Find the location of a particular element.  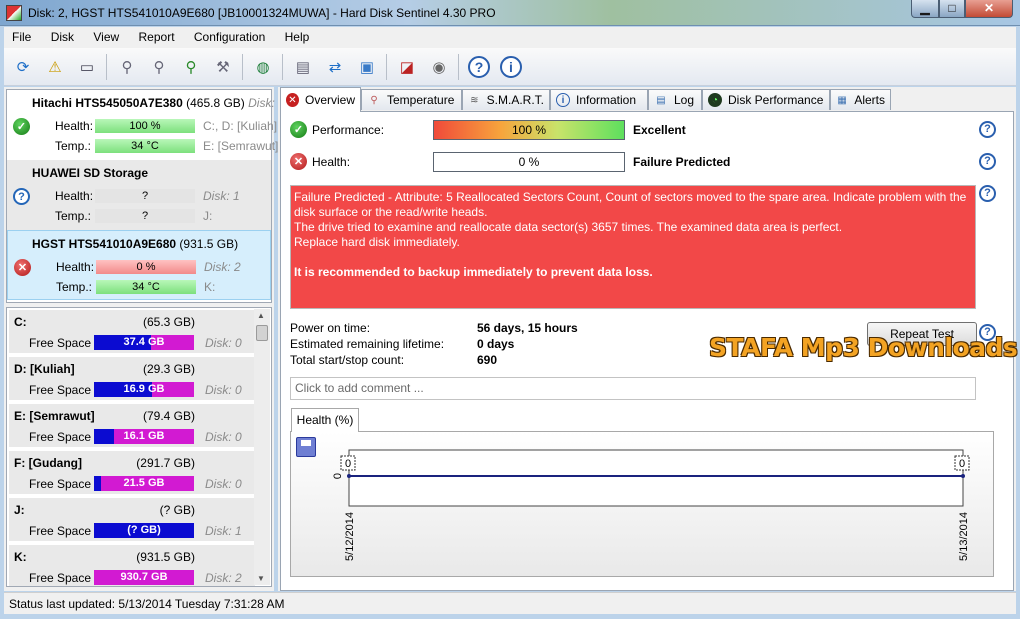

free-space-bar: 16.1 GB is located at coordinates (144, 436).